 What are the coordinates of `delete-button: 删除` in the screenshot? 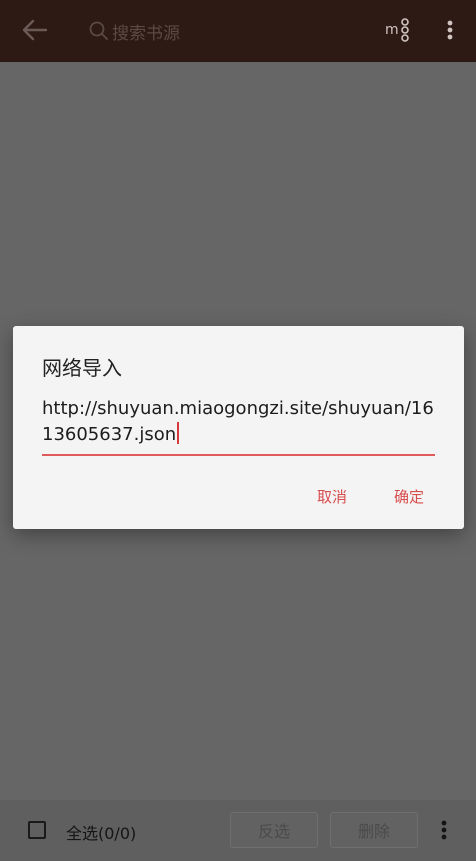 It's located at (374, 830).